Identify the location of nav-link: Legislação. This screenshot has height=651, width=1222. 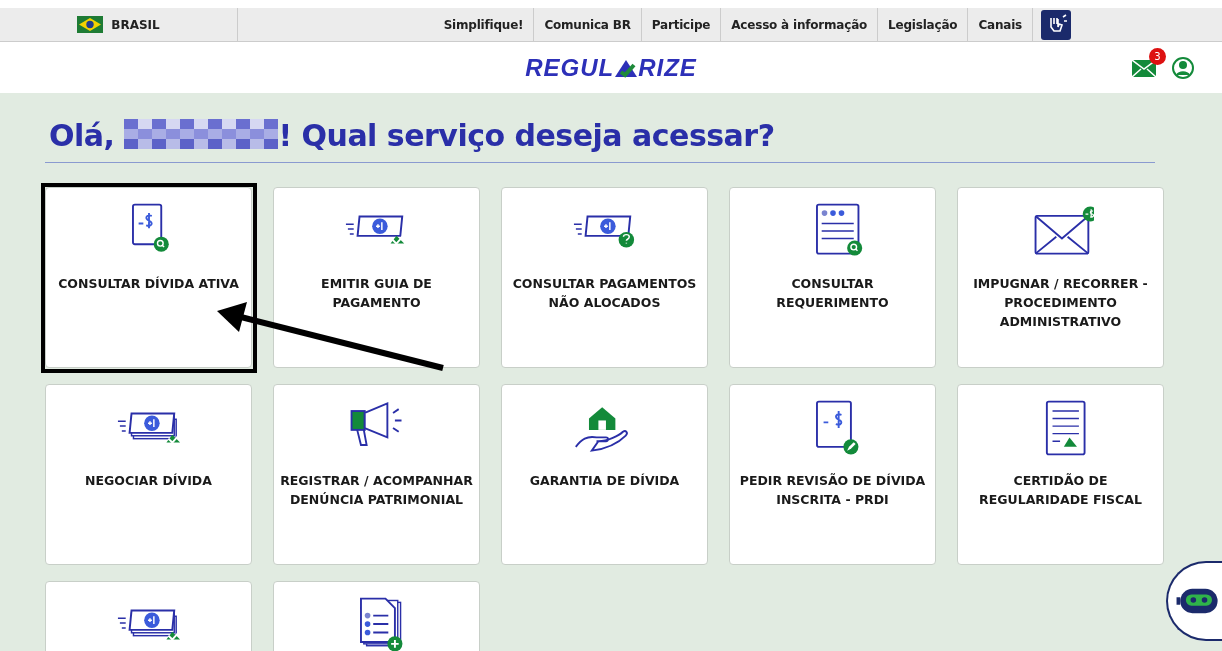
(922, 24).